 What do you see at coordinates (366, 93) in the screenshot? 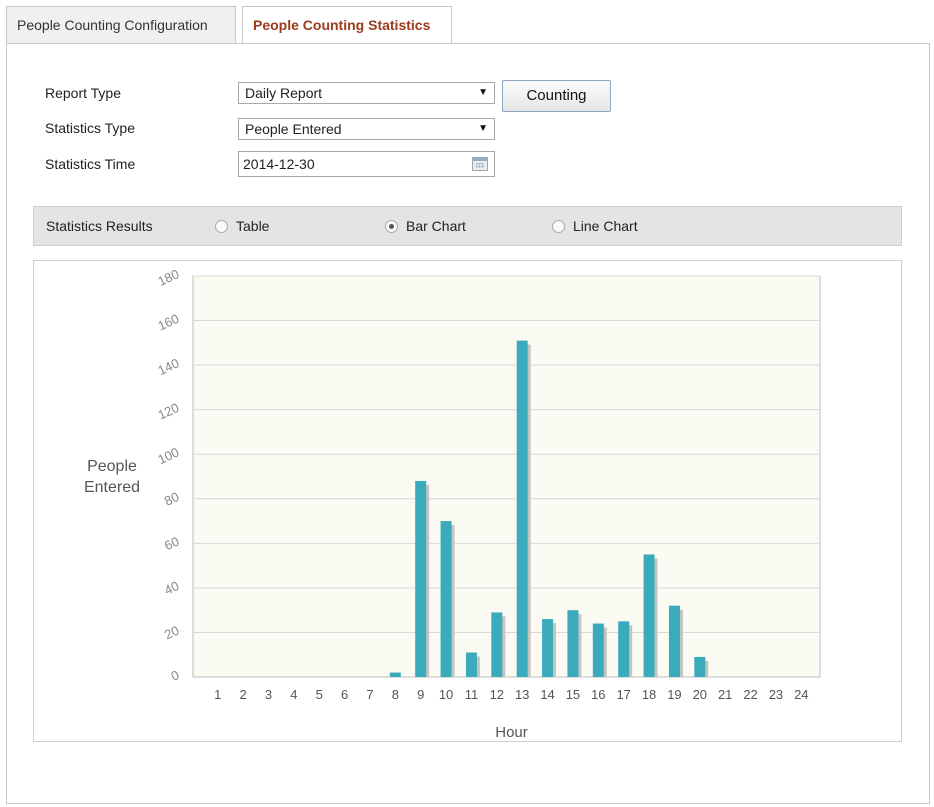
I see `report-type-select: Daily Report ▼` at bounding box center [366, 93].